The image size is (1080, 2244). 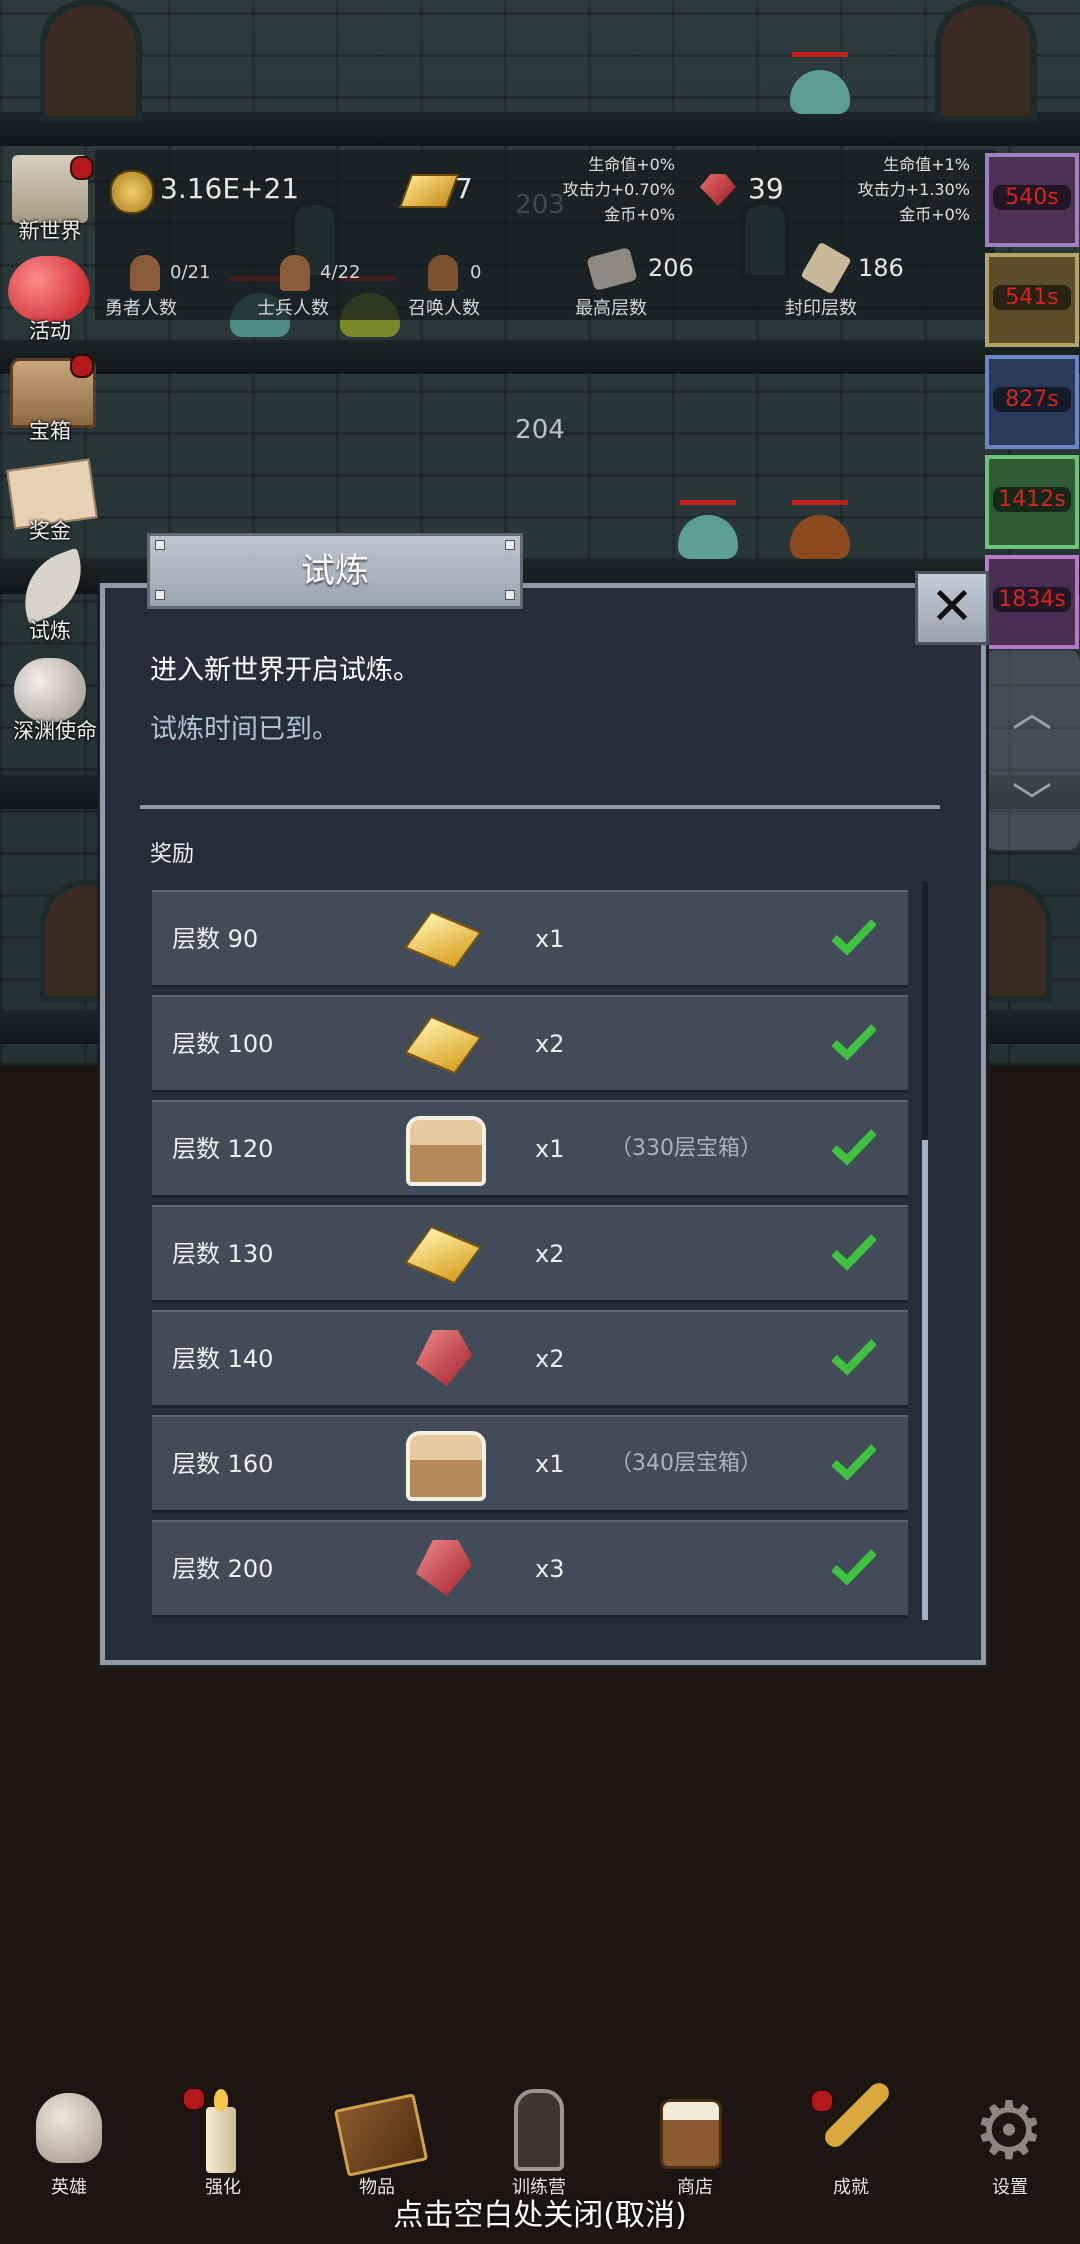 I want to click on buff-timer: 1834s, so click(x=1032, y=602).